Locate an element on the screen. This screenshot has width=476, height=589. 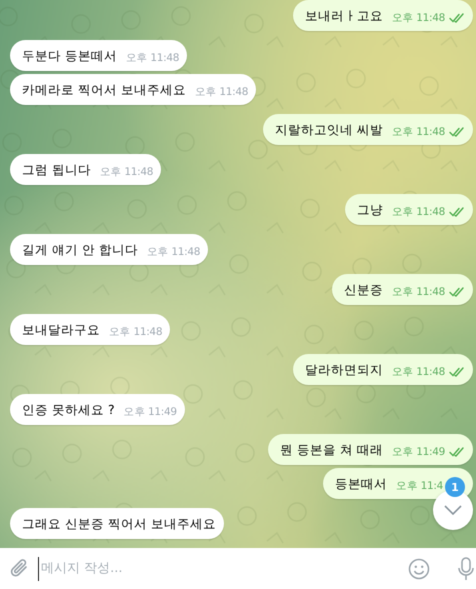
microphone-icon is located at coordinates (466, 568).